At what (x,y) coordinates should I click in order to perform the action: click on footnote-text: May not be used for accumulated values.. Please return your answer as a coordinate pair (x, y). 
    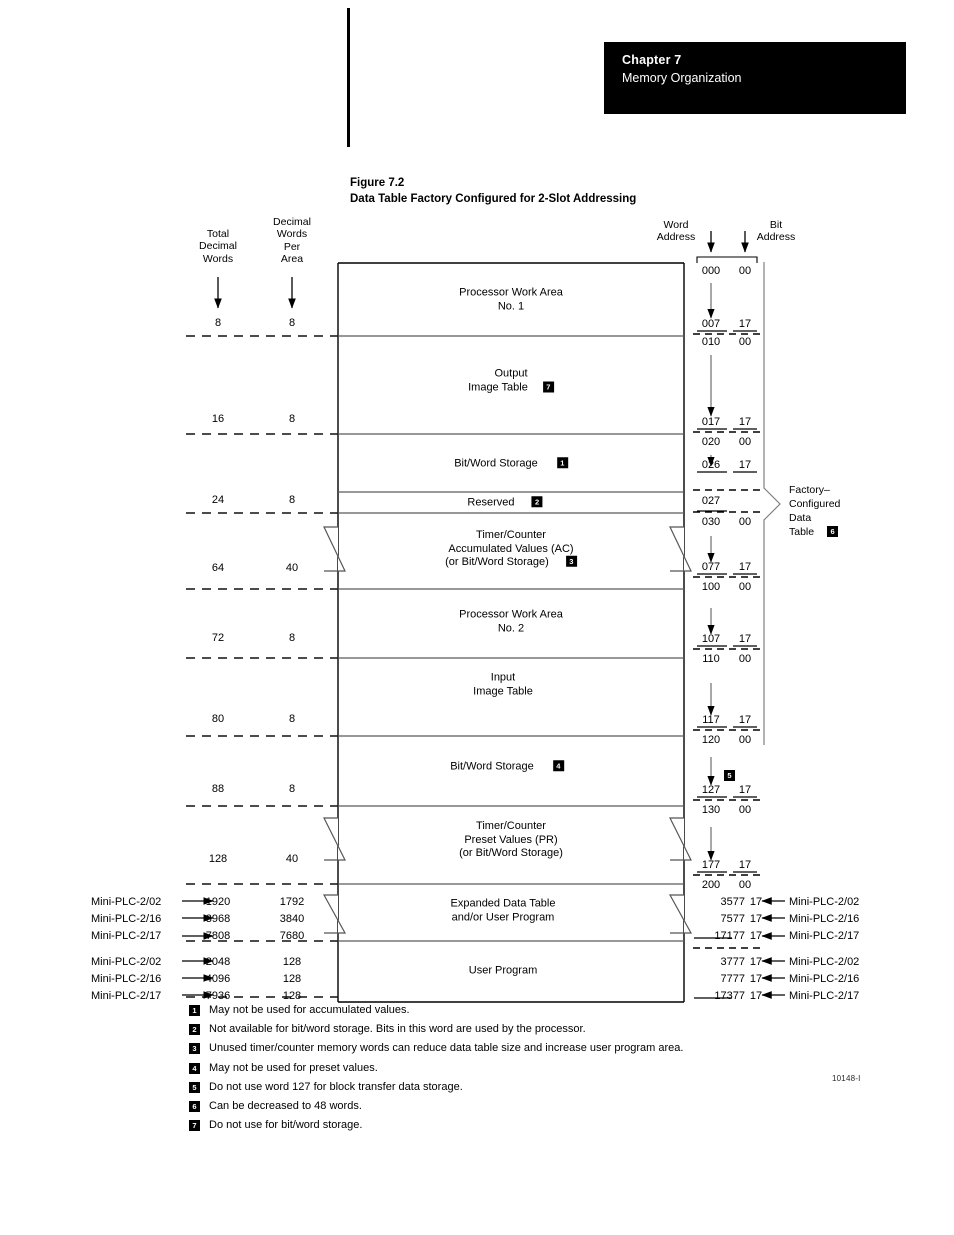
    Looking at the image, I should click on (309, 1010).